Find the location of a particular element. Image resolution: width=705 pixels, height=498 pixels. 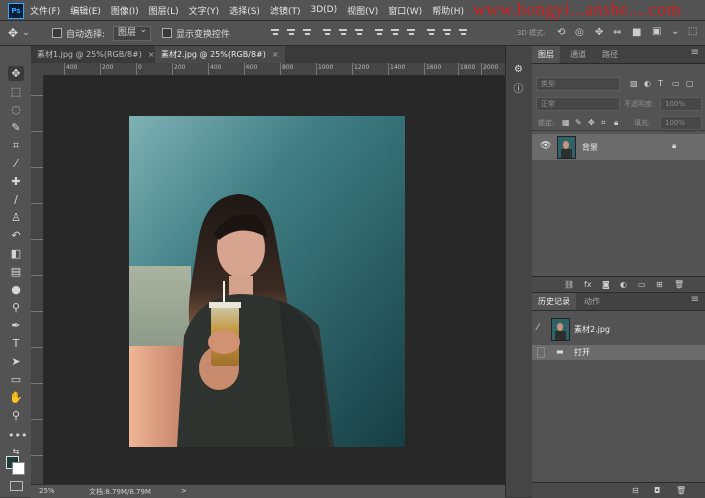

shape-tool-icon: ▭ is located at coordinates (16, 379).